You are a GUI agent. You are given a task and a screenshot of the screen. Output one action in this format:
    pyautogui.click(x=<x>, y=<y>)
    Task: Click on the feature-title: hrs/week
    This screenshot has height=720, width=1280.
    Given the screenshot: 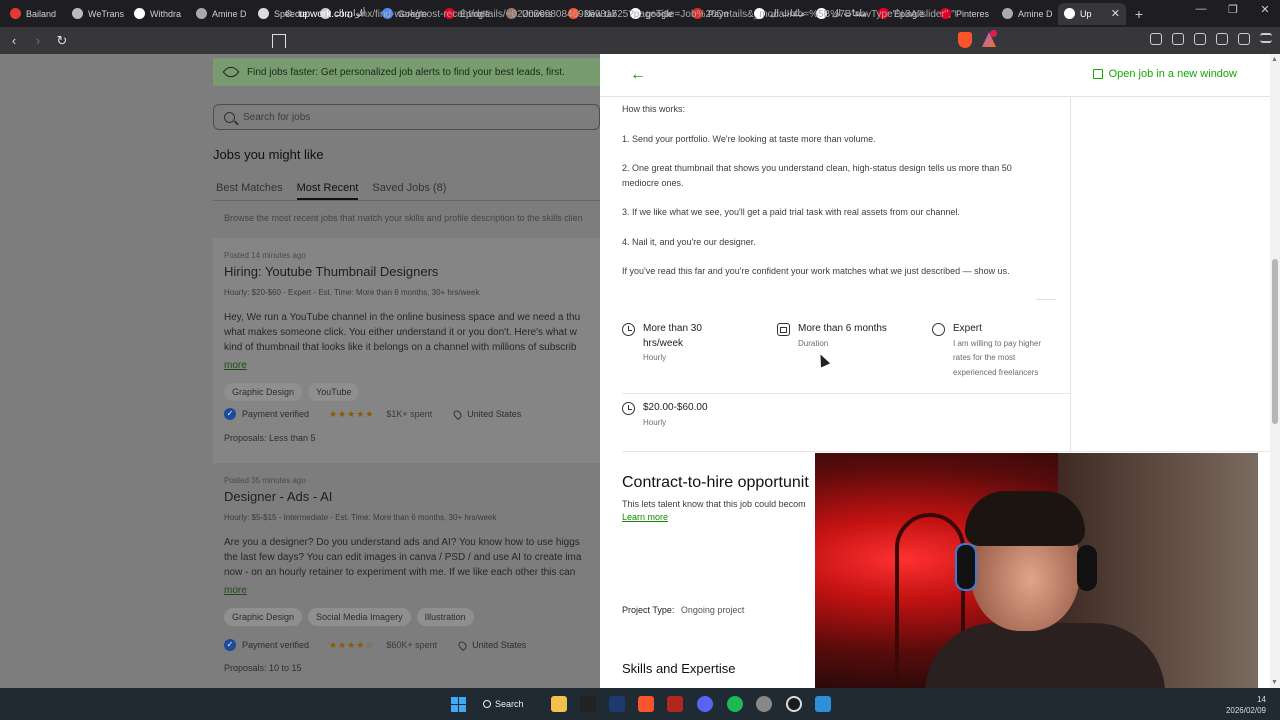 What is the action you would take?
    pyautogui.click(x=663, y=343)
    